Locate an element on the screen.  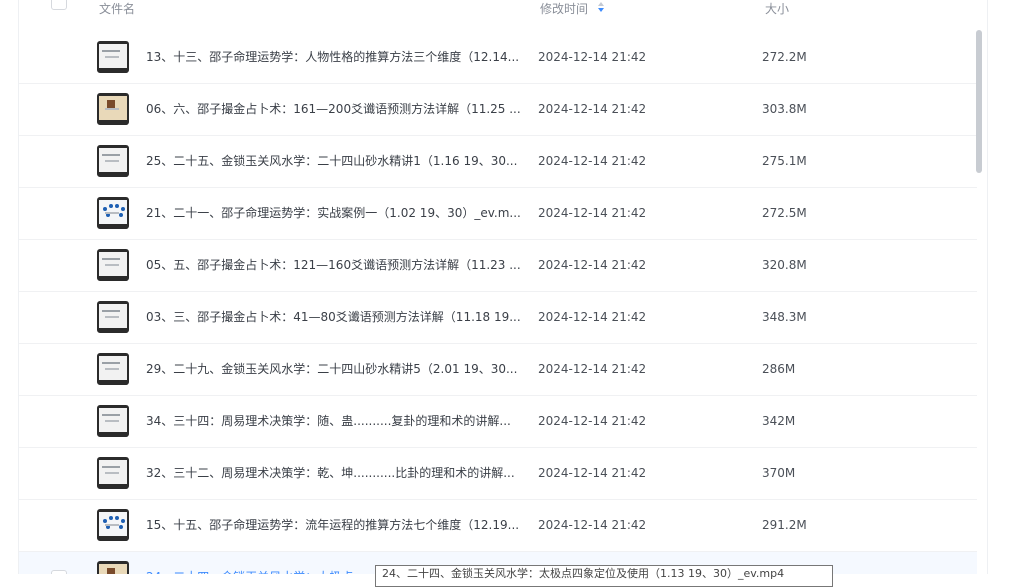
column-header-time-label: 修改时间 is located at coordinates (564, 9).